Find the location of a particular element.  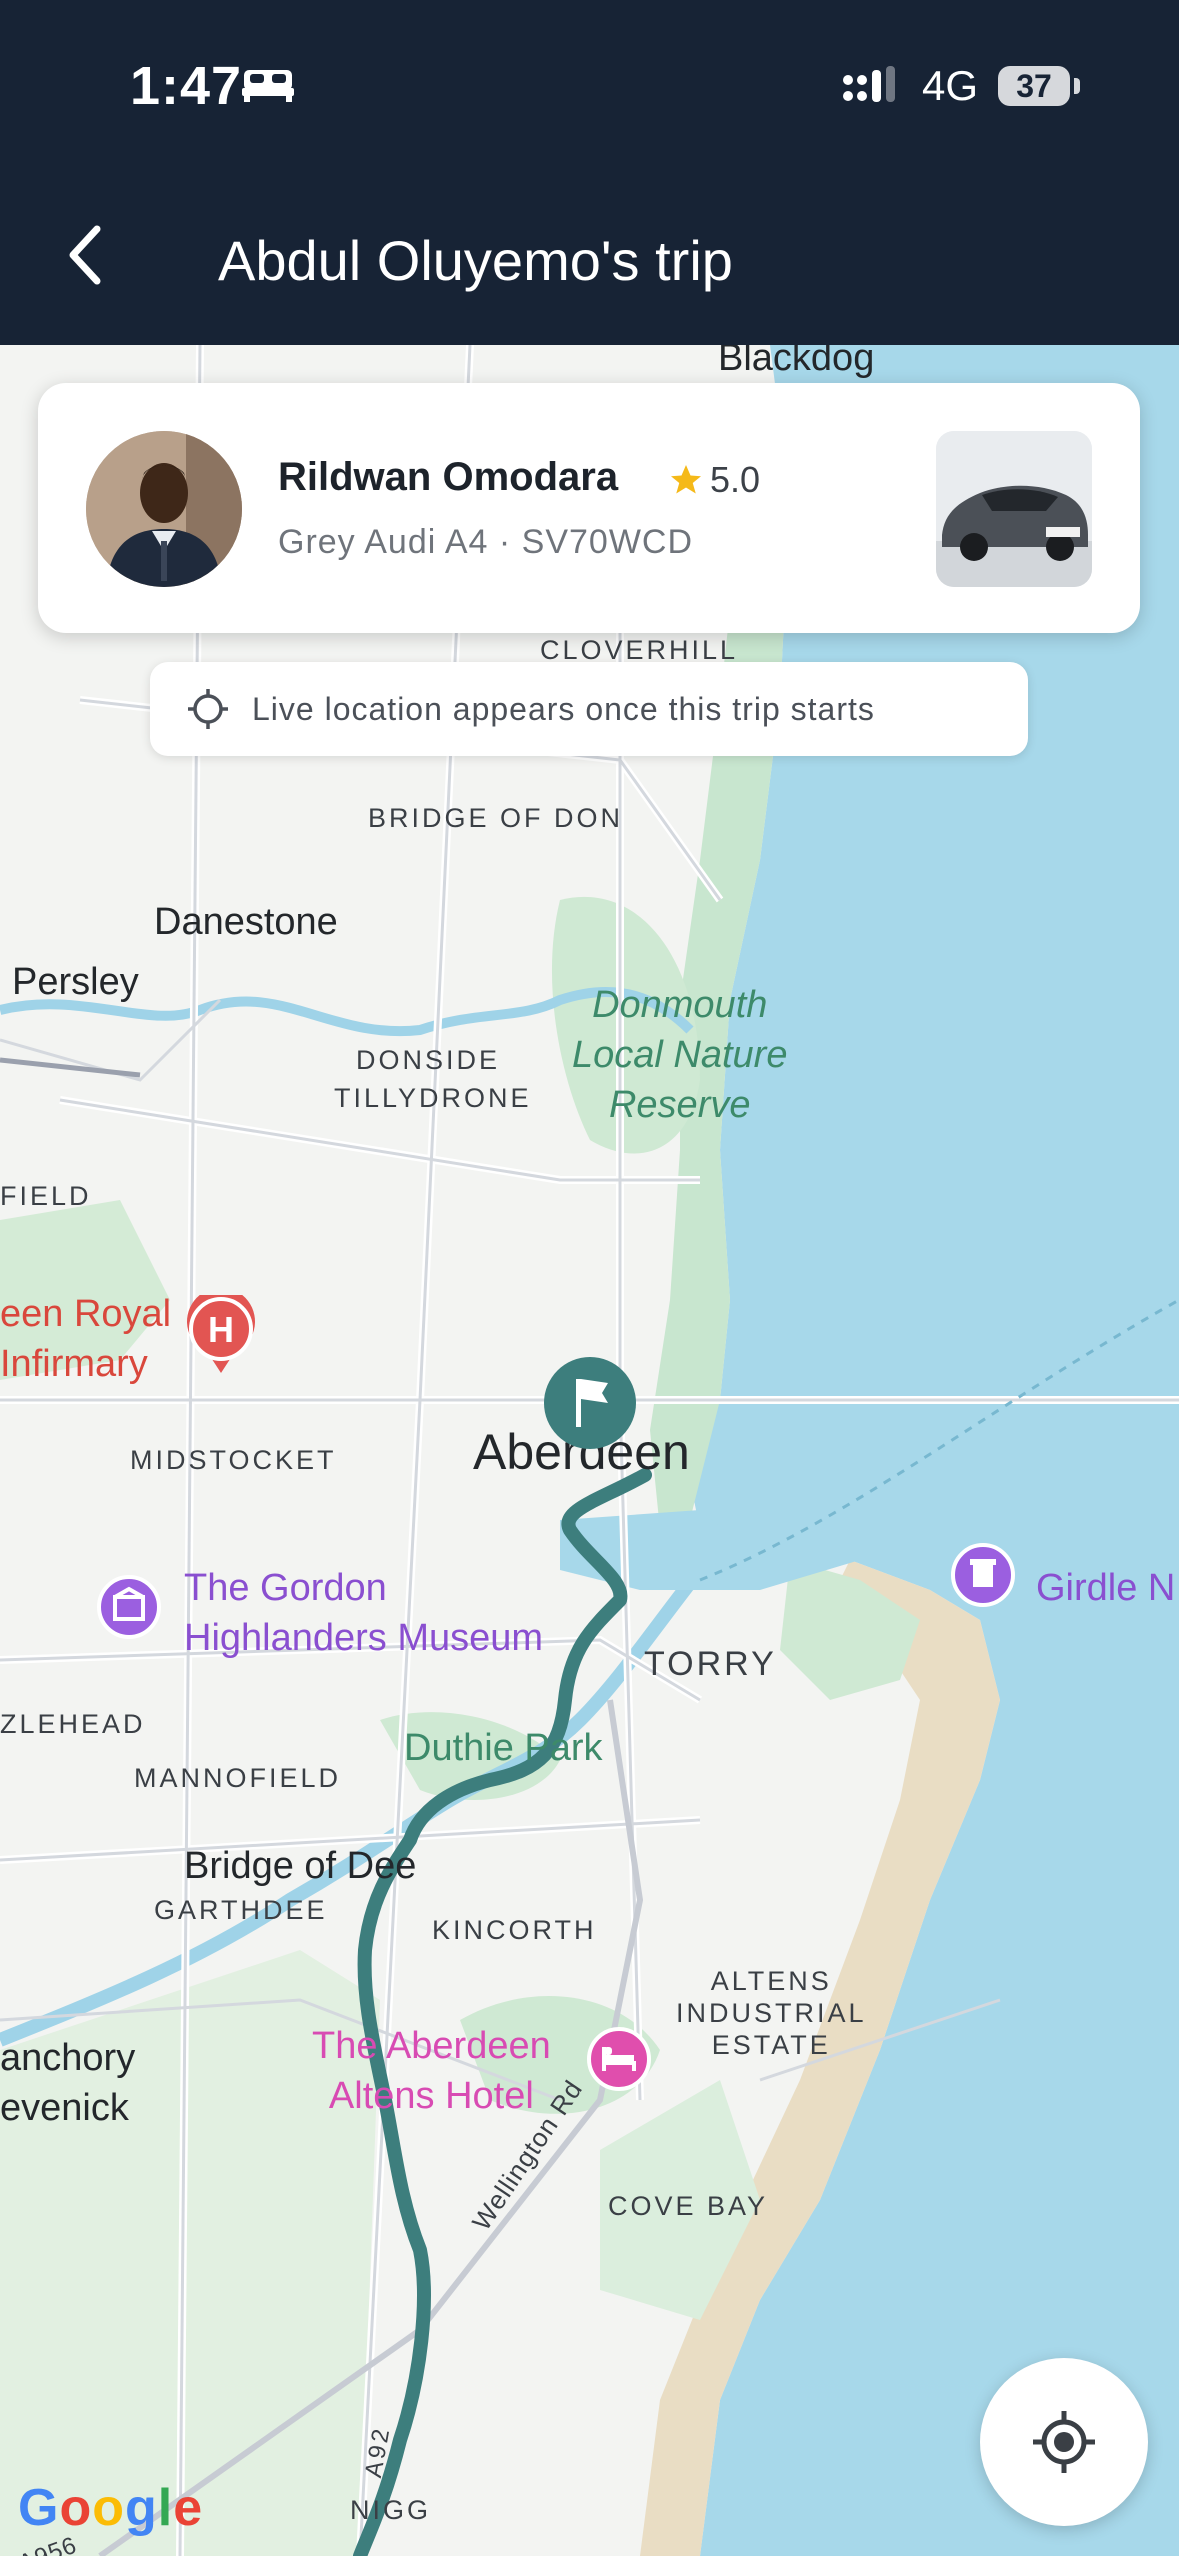

car-icon is located at coordinates (1014, 509).